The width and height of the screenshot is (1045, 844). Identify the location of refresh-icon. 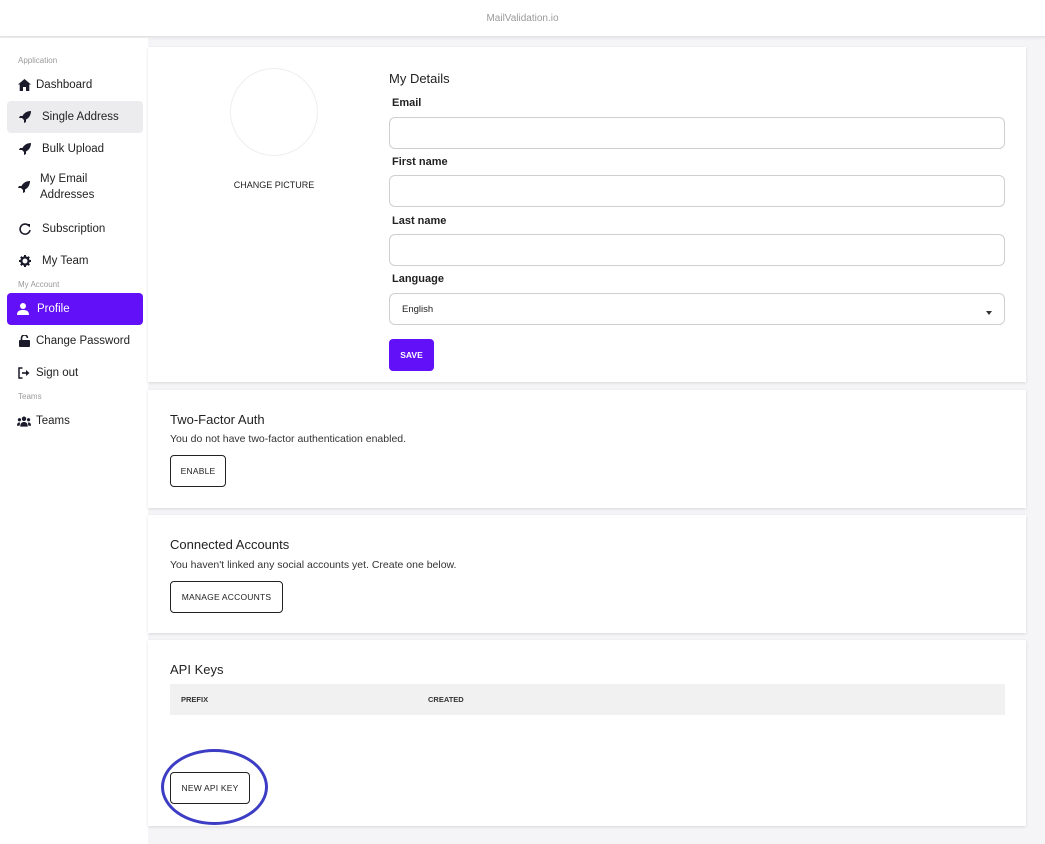
(25, 229).